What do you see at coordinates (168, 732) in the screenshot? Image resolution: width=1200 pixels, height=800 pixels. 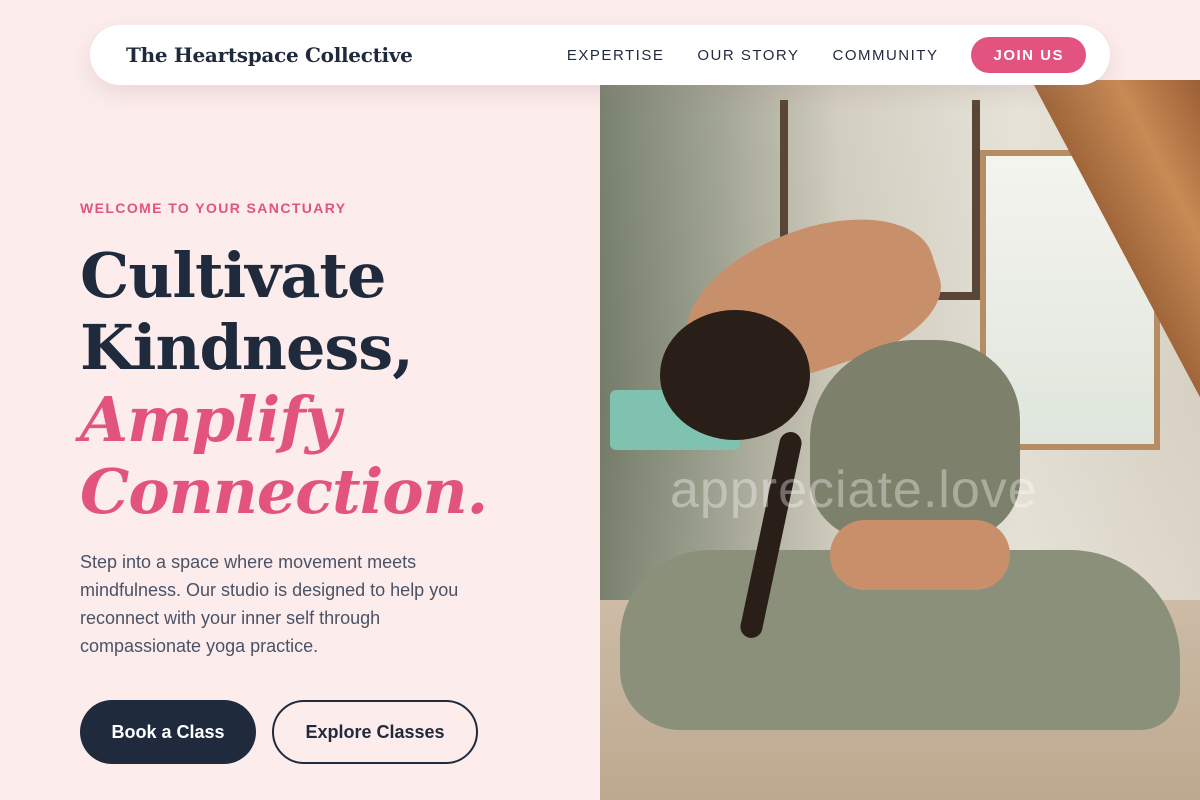 I see `book-class-button: Book a Class` at bounding box center [168, 732].